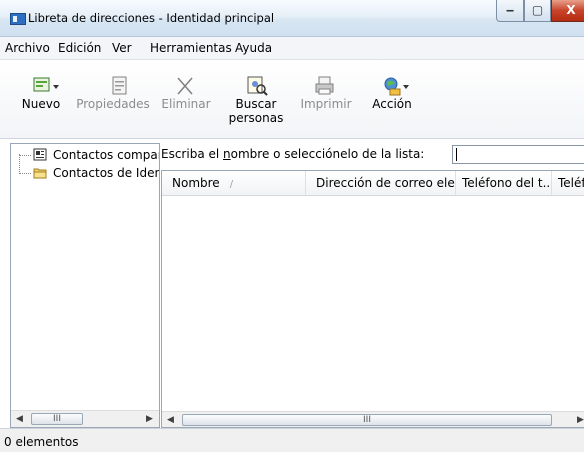 The image size is (584, 452). What do you see at coordinates (185, 86) in the screenshot?
I see `delete-x-icon` at bounding box center [185, 86].